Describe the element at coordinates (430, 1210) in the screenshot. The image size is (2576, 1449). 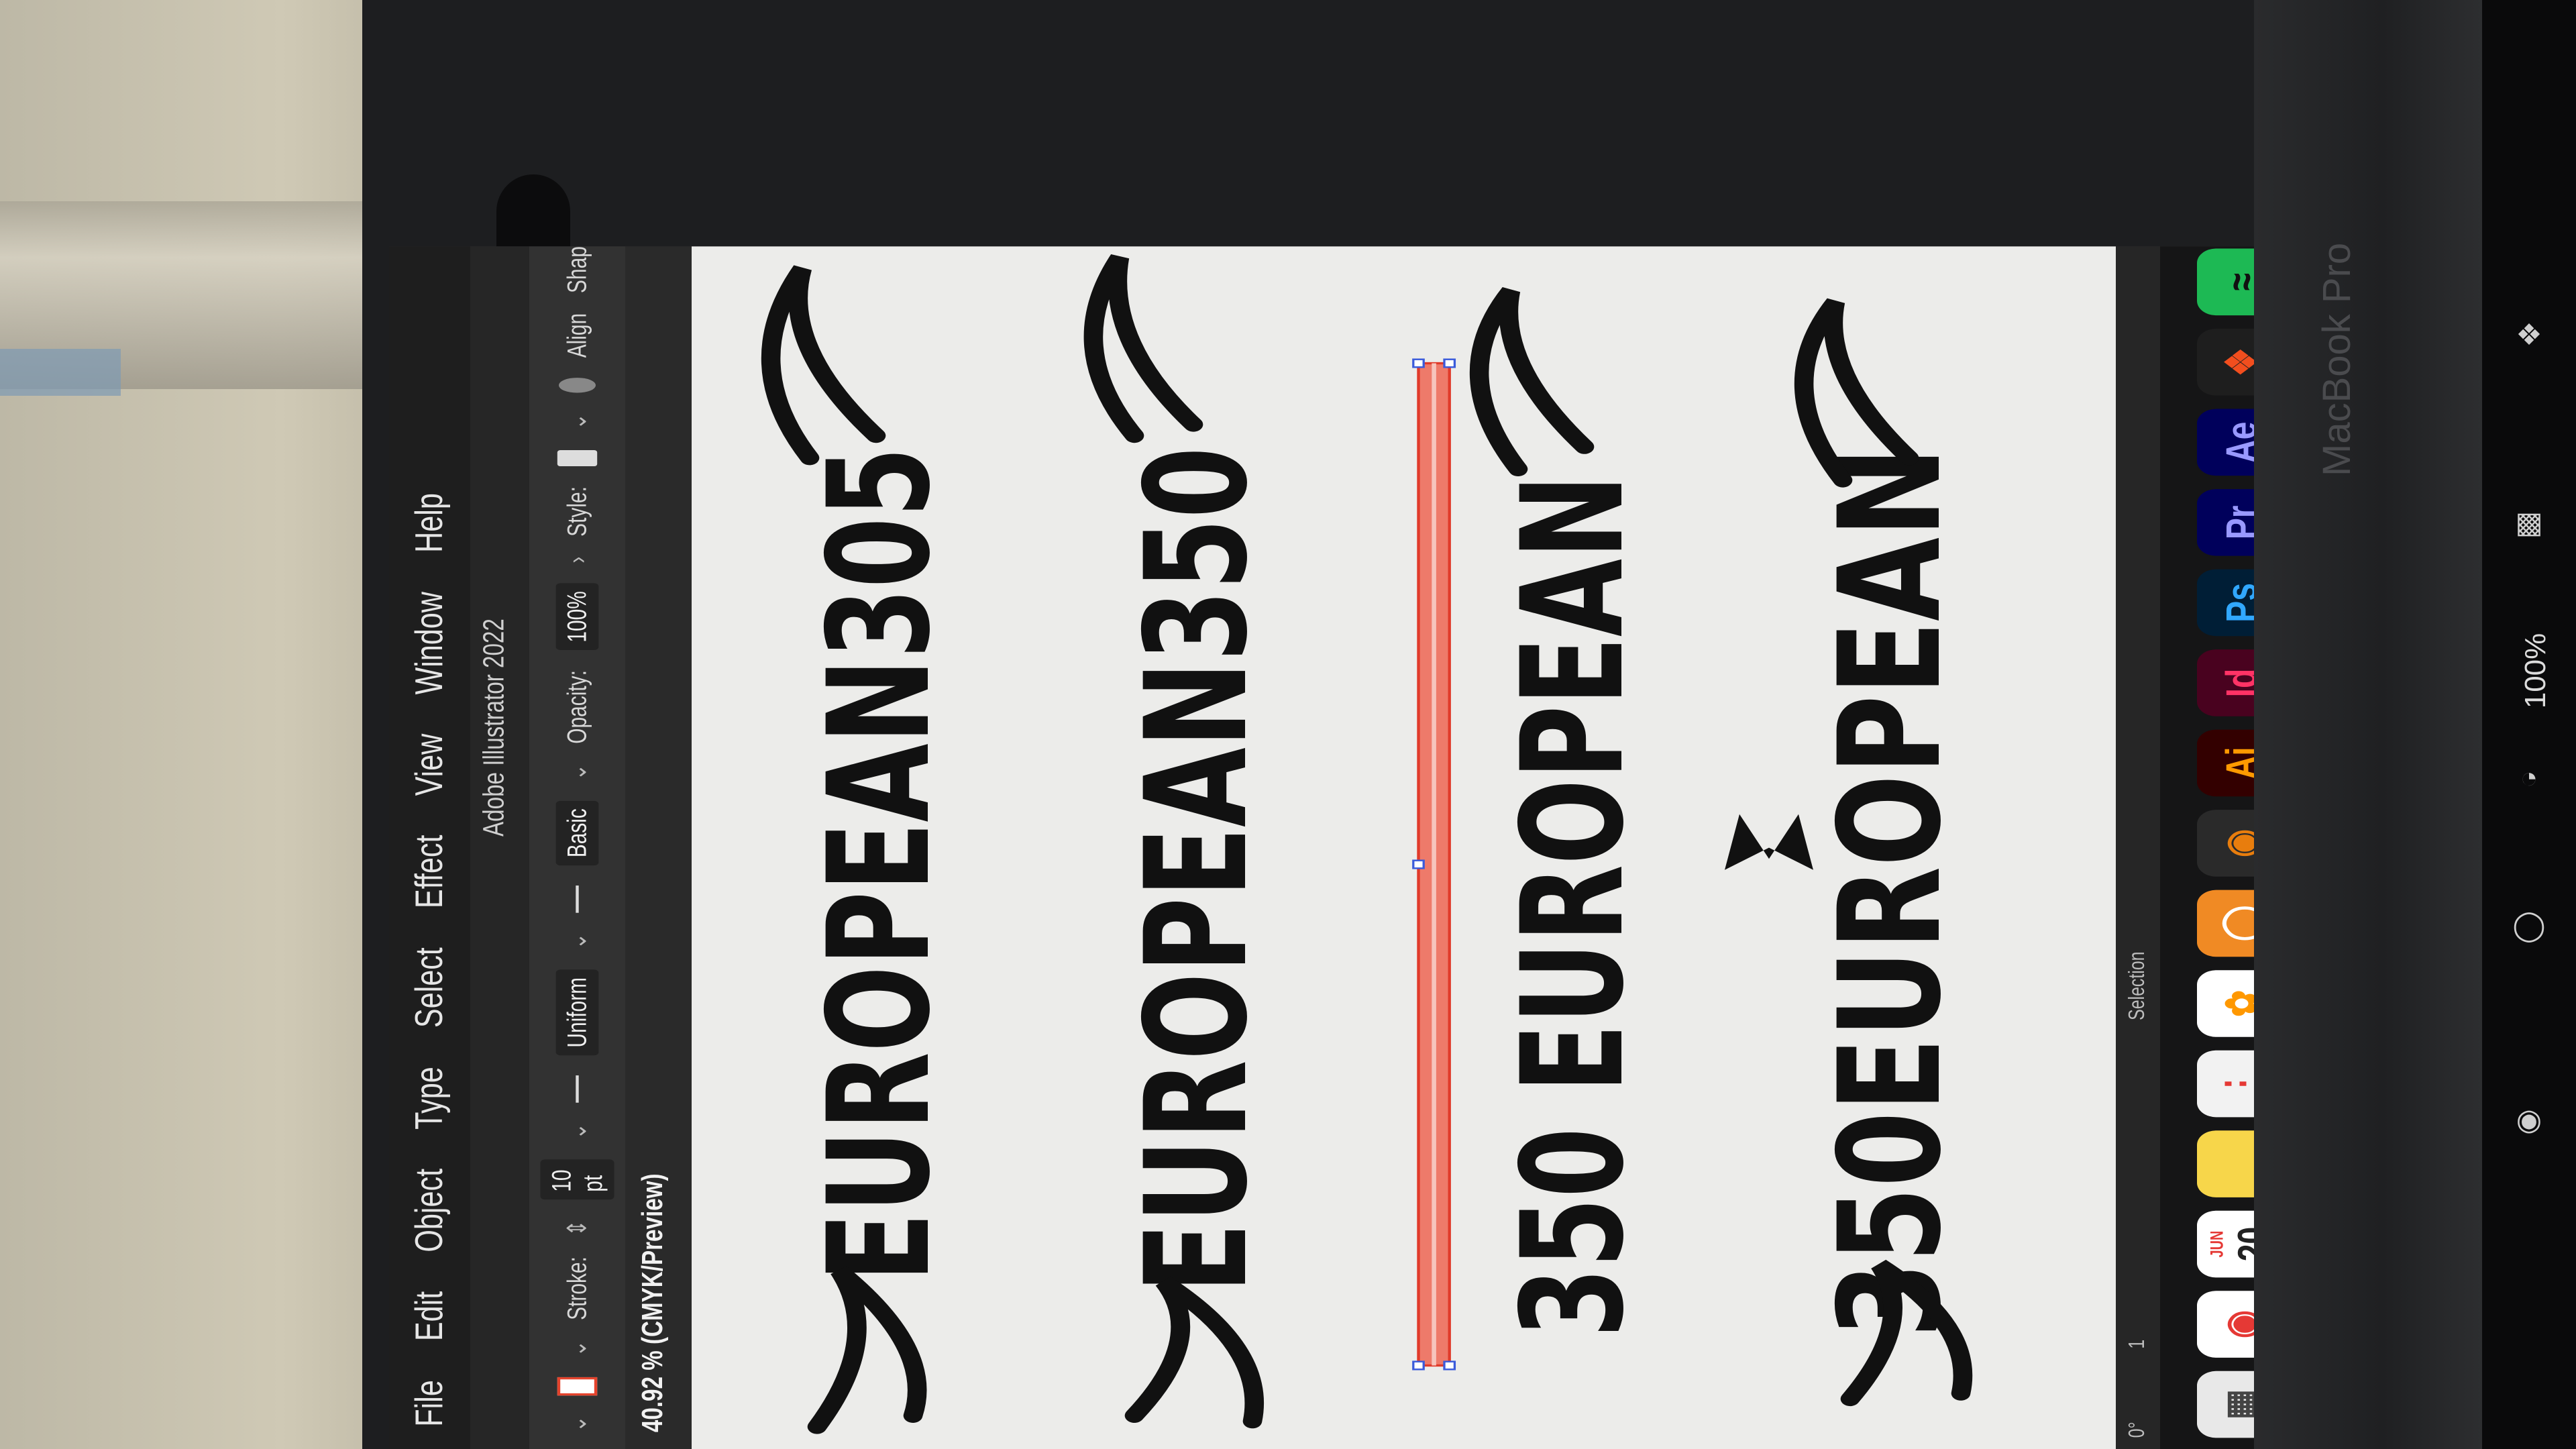
I see `menu-object: Object` at that location.